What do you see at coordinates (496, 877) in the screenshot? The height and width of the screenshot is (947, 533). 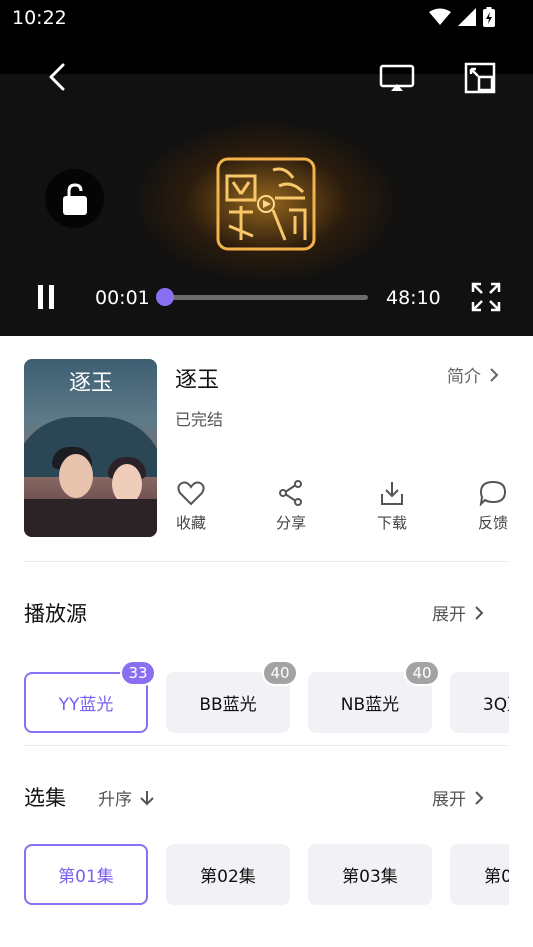 I see `episode-label: 第04集` at bounding box center [496, 877].